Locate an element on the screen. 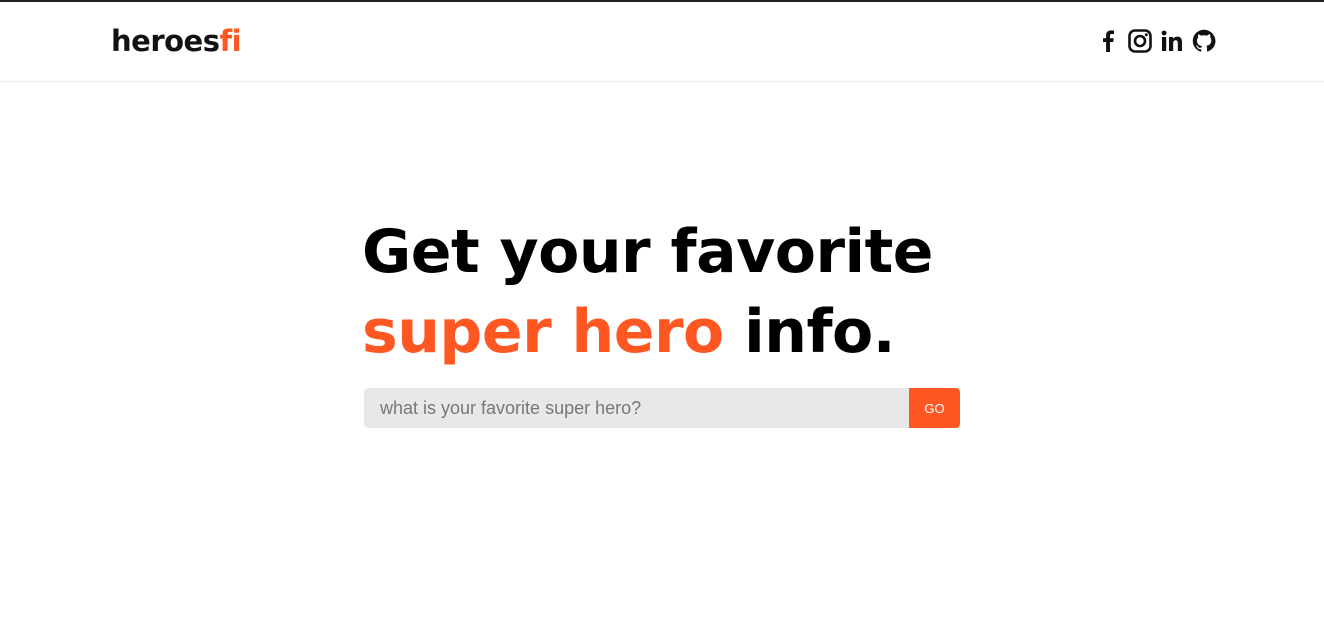 The height and width of the screenshot is (634, 1324). hero-section: Get your favorite super hero info. is located at coordinates (672, 292).